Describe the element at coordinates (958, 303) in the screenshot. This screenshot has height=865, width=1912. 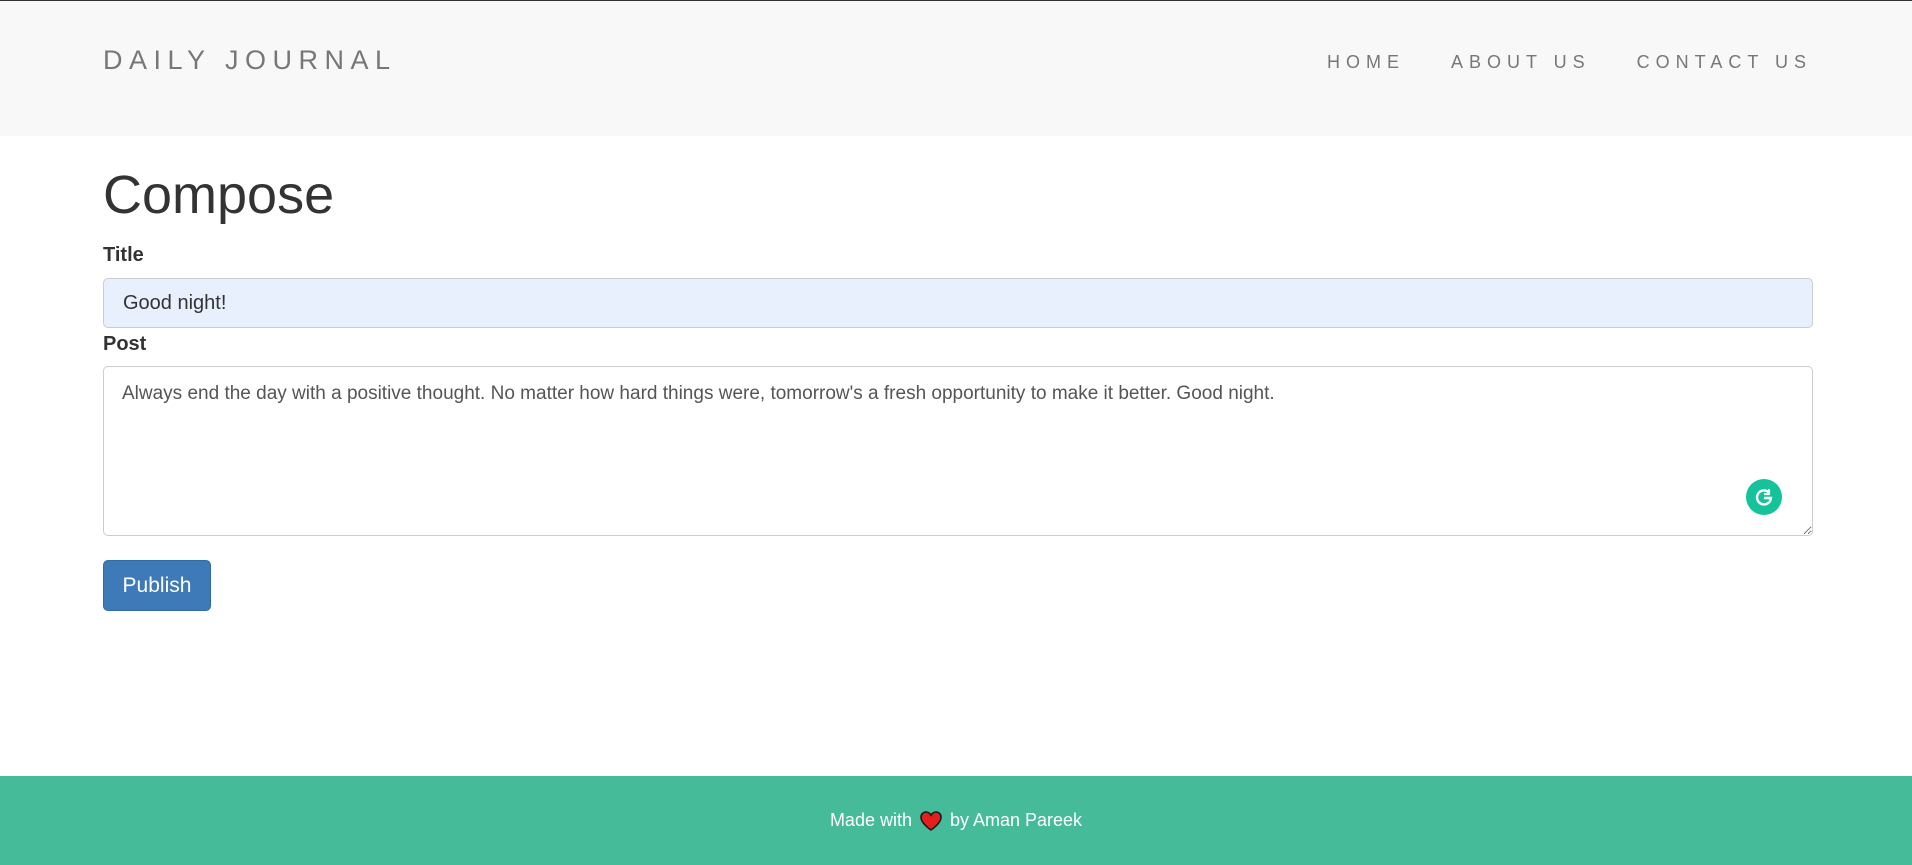
I see `title-input` at that location.